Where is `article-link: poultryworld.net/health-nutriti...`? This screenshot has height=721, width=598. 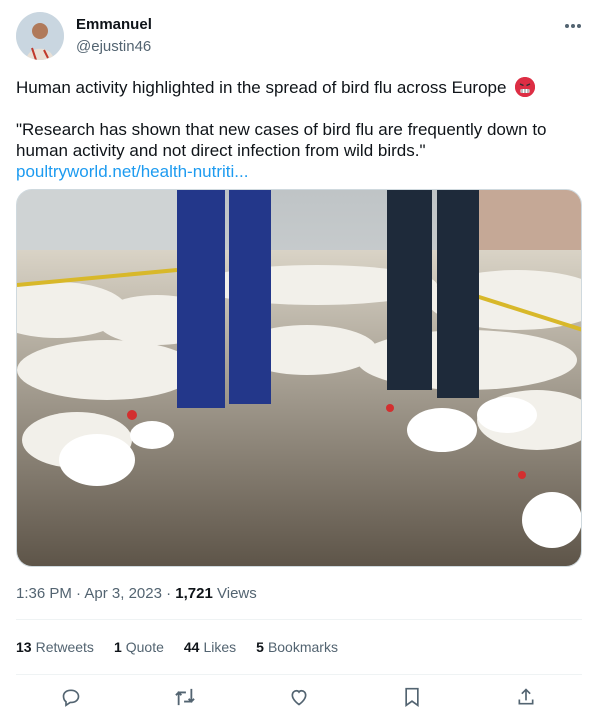
article-link: poultryworld.net/health-nutriti... is located at coordinates (132, 171).